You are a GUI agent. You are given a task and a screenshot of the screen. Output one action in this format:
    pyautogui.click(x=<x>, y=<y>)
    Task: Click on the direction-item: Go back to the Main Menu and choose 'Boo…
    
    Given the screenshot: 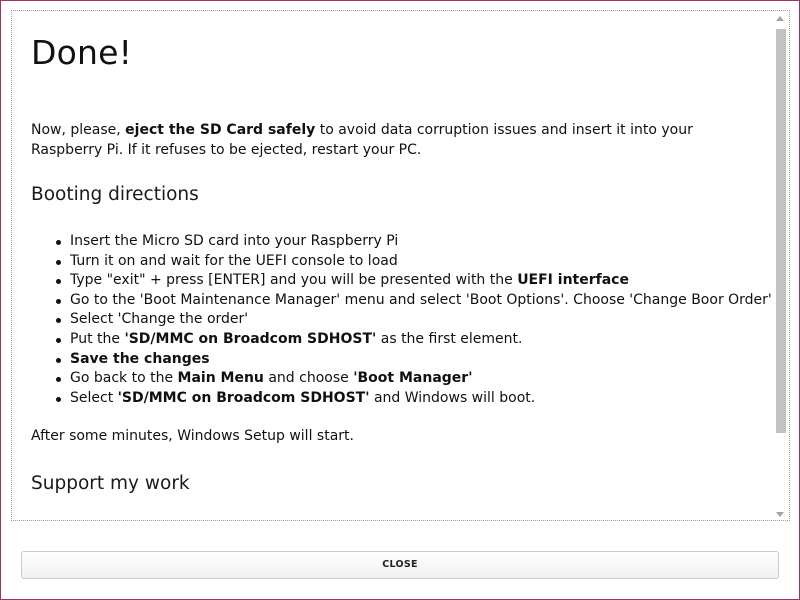 What is the action you would take?
    pyautogui.click(x=401, y=379)
    